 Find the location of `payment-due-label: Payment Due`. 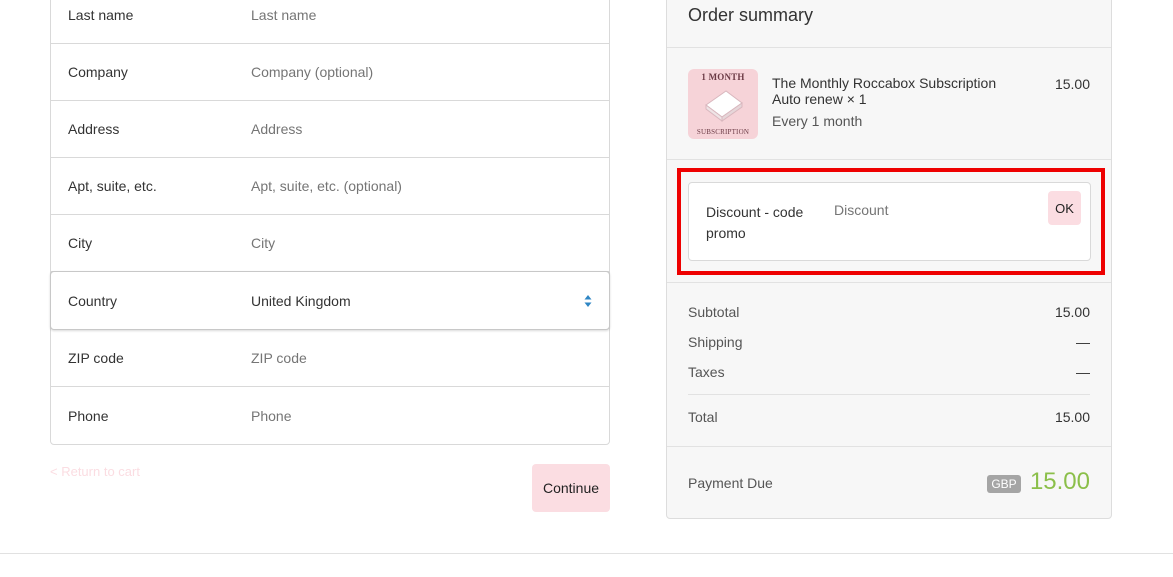

payment-due-label: Payment Due is located at coordinates (730, 483).